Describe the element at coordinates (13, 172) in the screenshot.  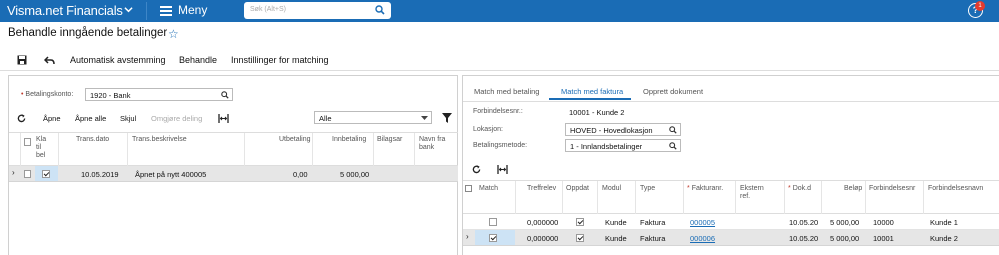
I see `row-pointer-icon: ›` at that location.